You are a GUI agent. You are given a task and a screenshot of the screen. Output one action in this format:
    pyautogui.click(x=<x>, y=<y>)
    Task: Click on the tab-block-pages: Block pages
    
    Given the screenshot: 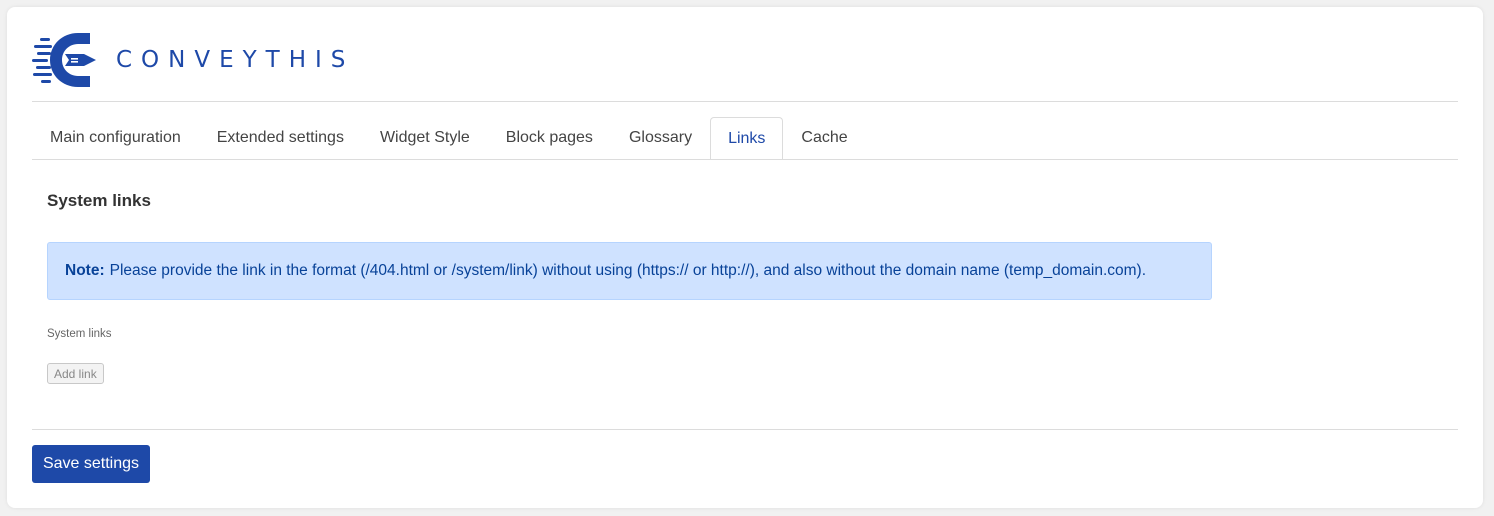 What is the action you would take?
    pyautogui.click(x=549, y=137)
    